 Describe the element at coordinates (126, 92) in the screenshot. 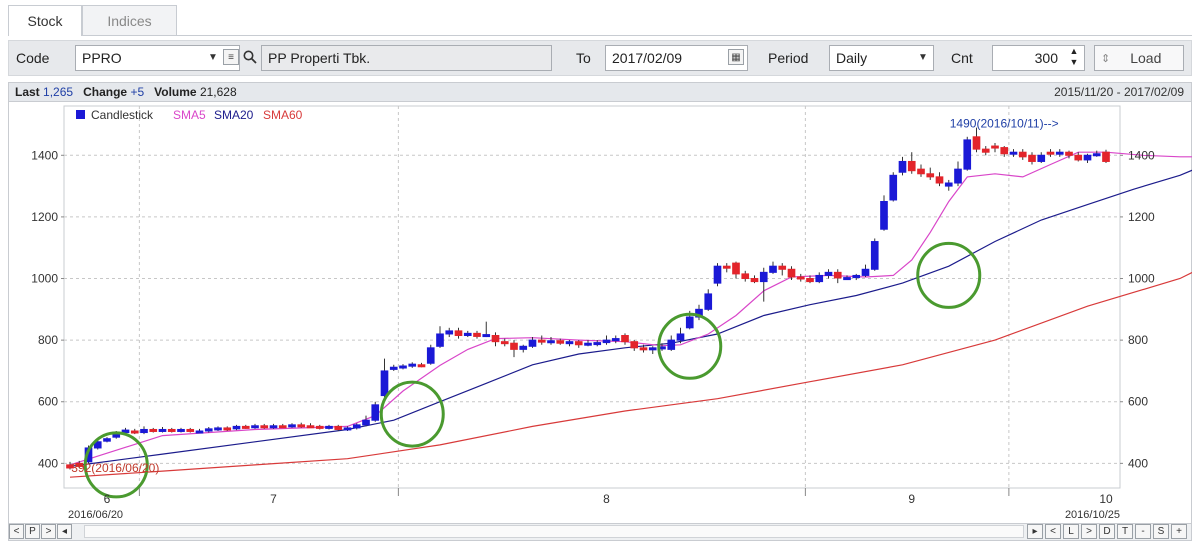

I see `quote-summary: Last 1,265 Change +5 Volume 21,628` at that location.